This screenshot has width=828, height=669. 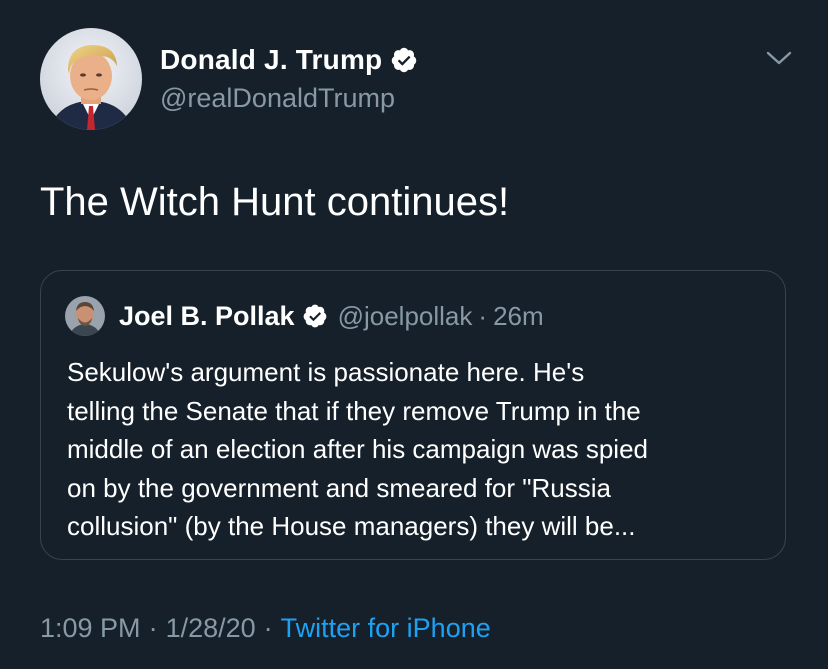 I want to click on quoted-tweet-header: Joel B. Pollak @joelpollak · 26m, so click(x=304, y=316).